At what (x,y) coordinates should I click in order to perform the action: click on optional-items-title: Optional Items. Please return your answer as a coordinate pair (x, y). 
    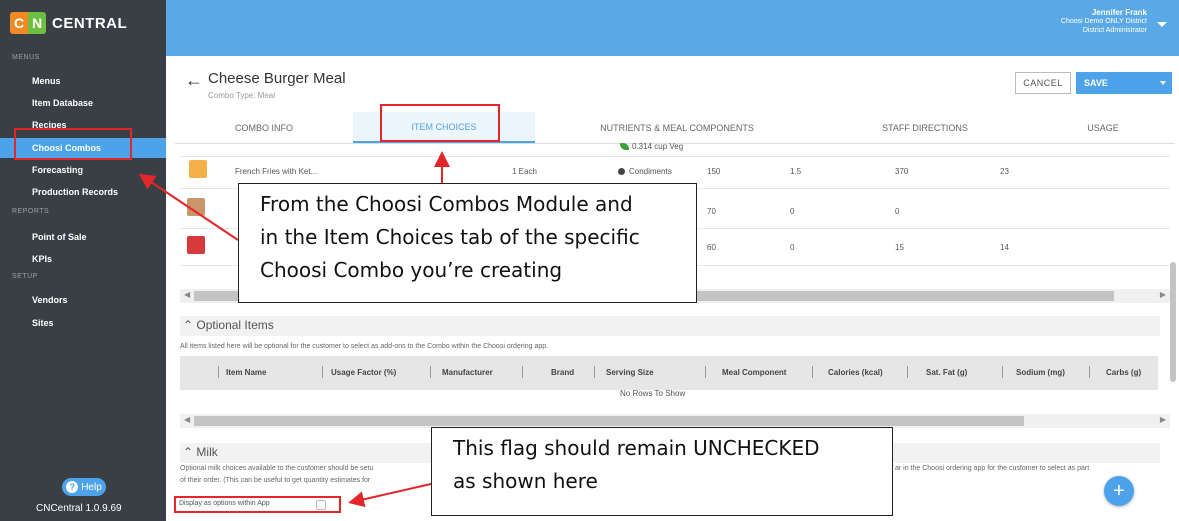
    Looking at the image, I should click on (235, 325).